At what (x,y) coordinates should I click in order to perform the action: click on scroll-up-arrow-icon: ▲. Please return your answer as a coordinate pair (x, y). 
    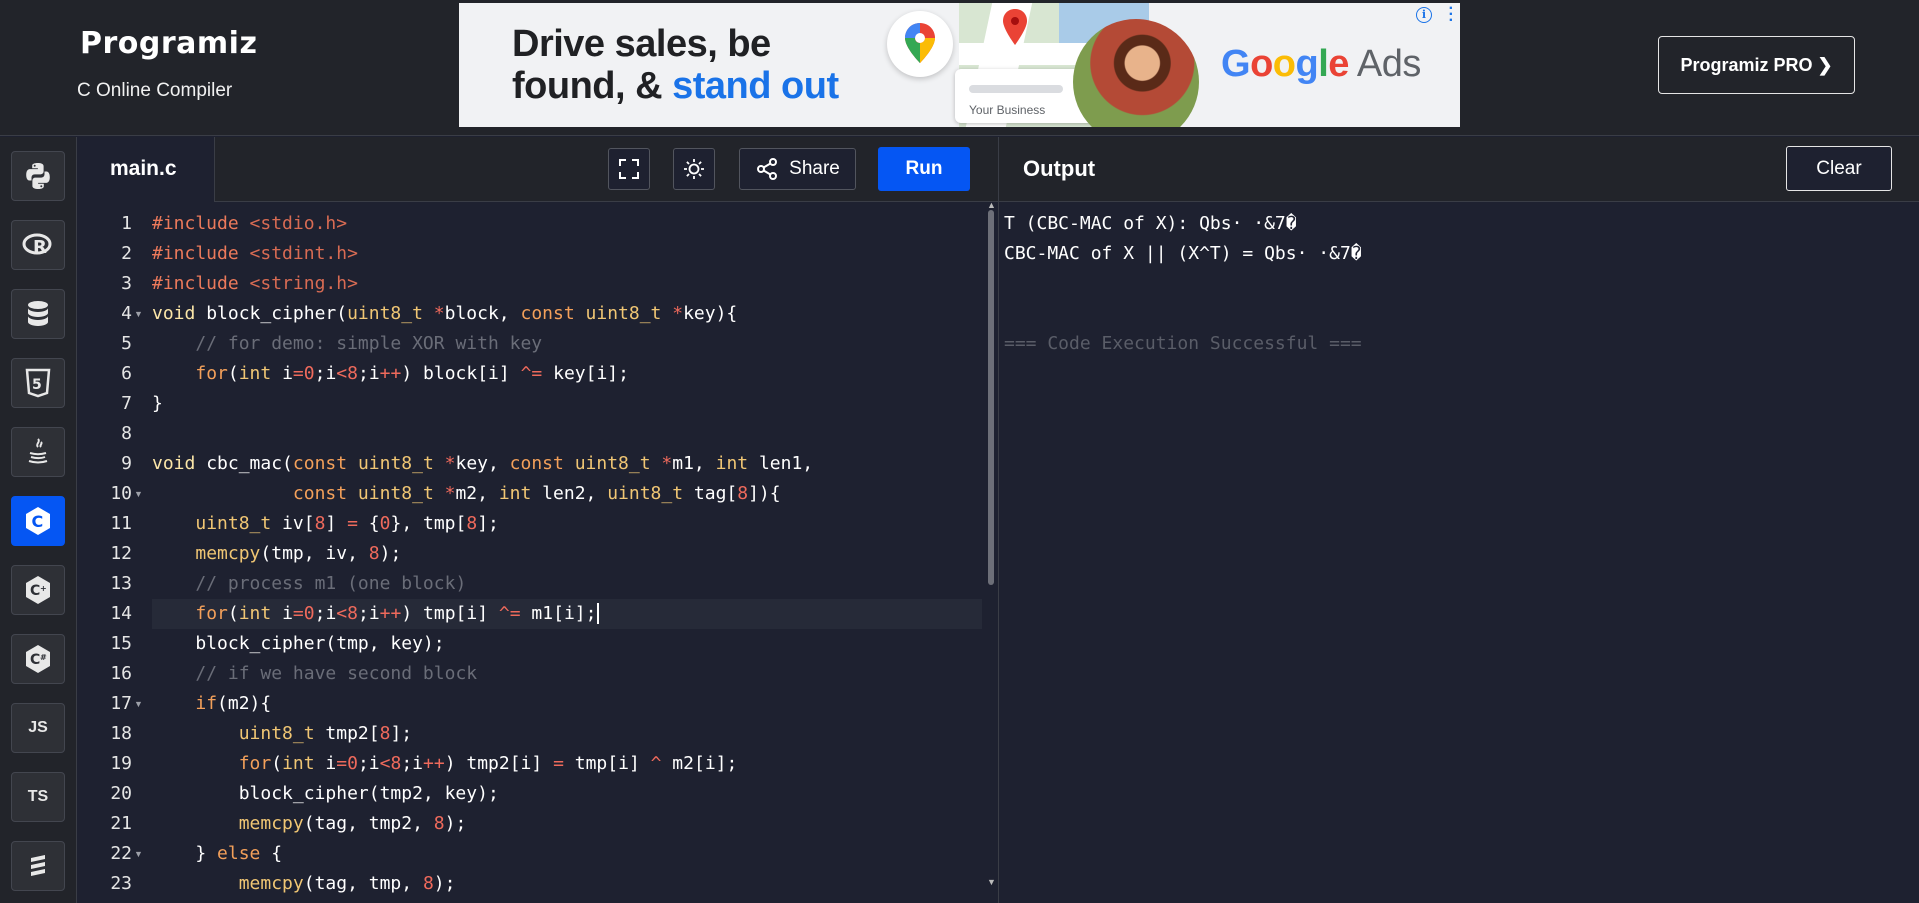
    Looking at the image, I should click on (991, 206).